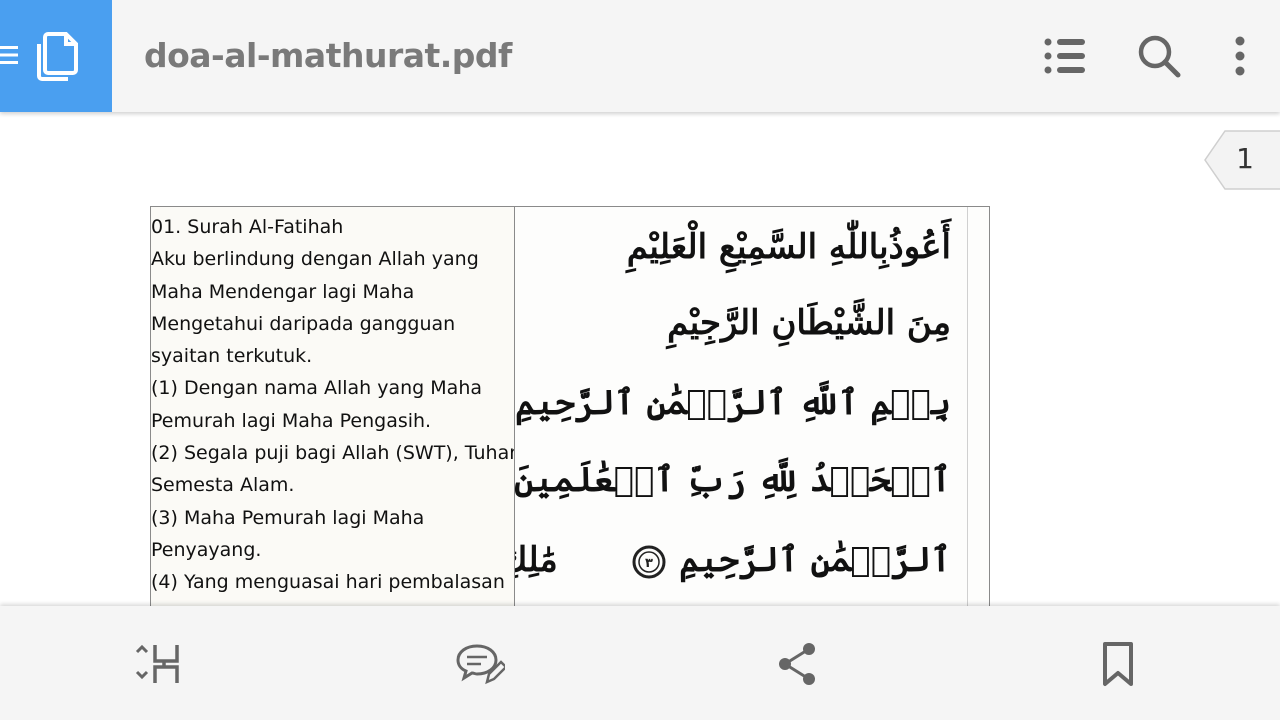  What do you see at coordinates (328, 55) in the screenshot?
I see `file-title: doa-al-mathurat.pdf` at bounding box center [328, 55].